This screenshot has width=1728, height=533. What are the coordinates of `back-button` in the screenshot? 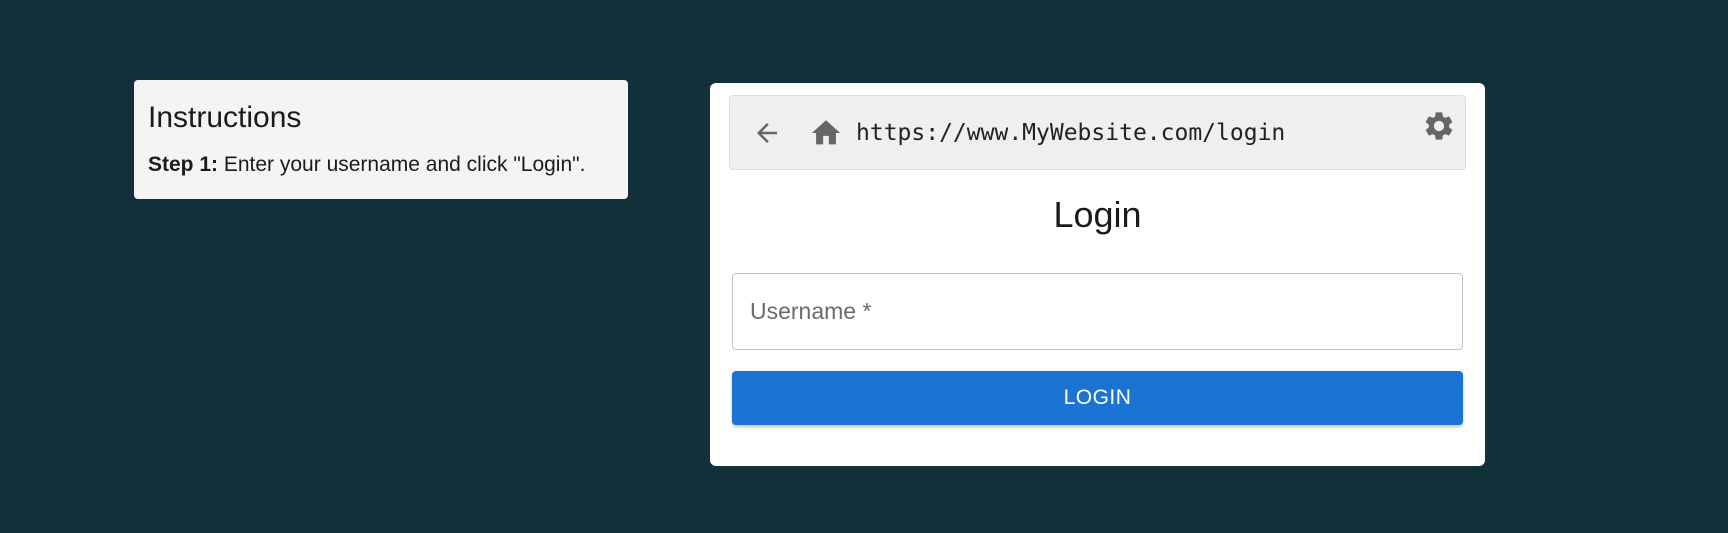 It's located at (767, 133).